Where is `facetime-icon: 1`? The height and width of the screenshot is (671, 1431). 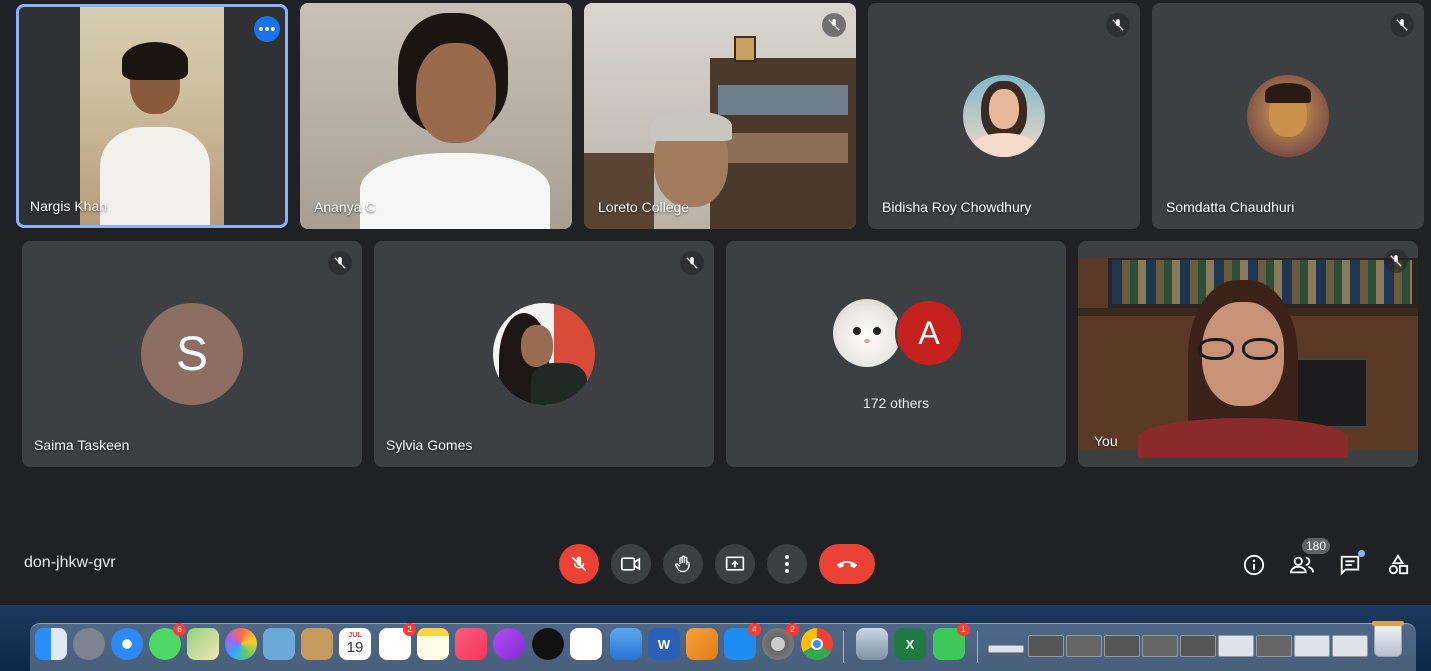 facetime-icon: 1 is located at coordinates (951, 641).